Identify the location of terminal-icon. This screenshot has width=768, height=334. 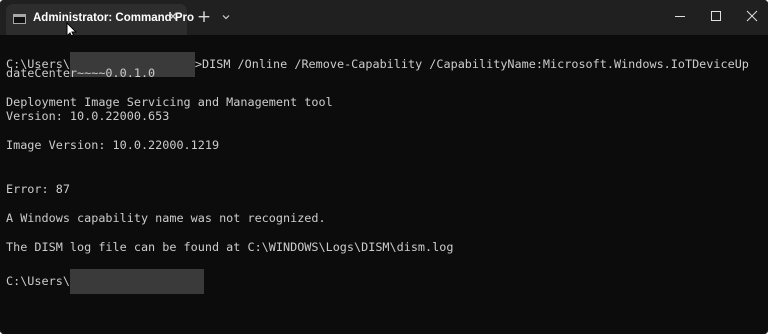
(19, 19).